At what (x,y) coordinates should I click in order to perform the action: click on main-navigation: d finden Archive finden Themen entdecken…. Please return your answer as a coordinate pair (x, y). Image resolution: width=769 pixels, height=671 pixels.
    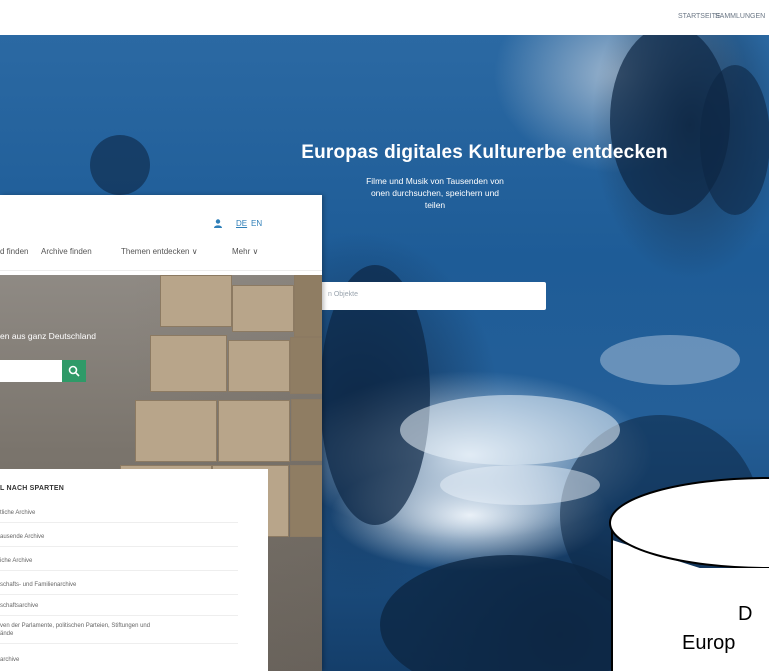
    Looking at the image, I should click on (161, 253).